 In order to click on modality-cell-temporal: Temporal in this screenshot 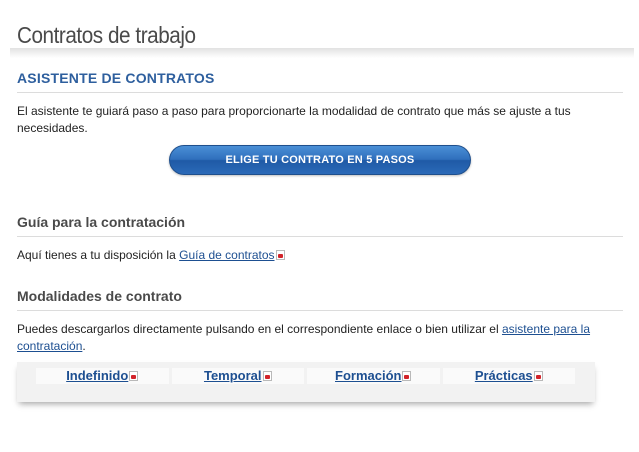, I will do `click(237, 376)`.